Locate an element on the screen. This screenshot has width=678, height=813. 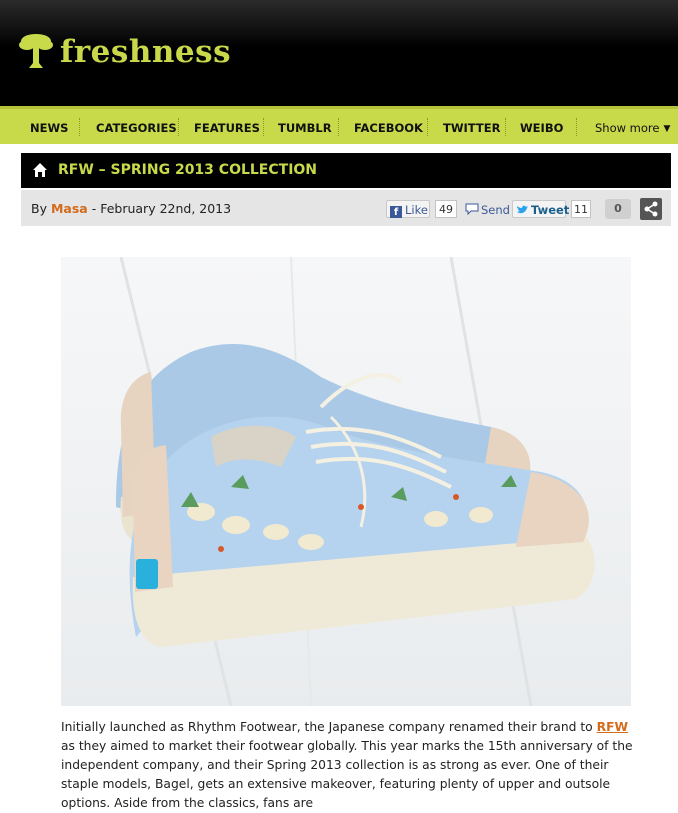
nav-item-categories: CATEGORIES is located at coordinates (136, 126).